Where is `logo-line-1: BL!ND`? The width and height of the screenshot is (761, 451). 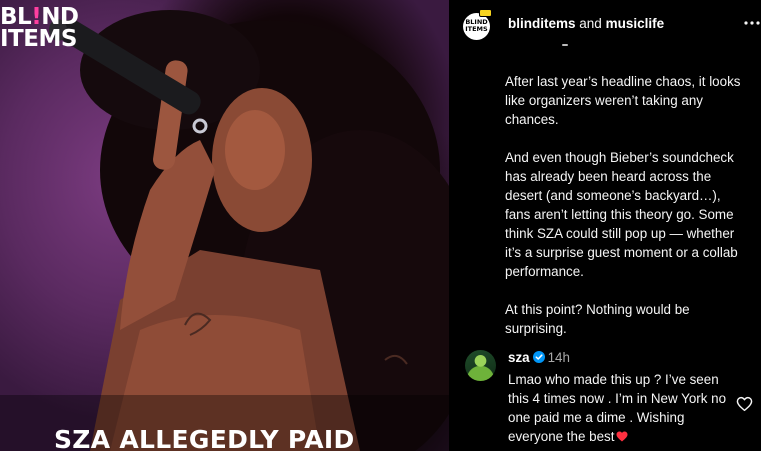
logo-line-1: BL!ND is located at coordinates (39, 17).